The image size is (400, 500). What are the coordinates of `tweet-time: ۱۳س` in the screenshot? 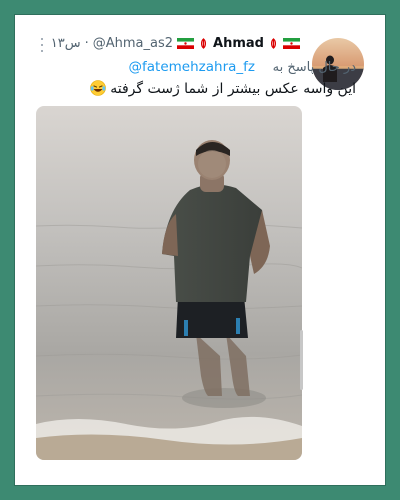 It's located at (66, 43).